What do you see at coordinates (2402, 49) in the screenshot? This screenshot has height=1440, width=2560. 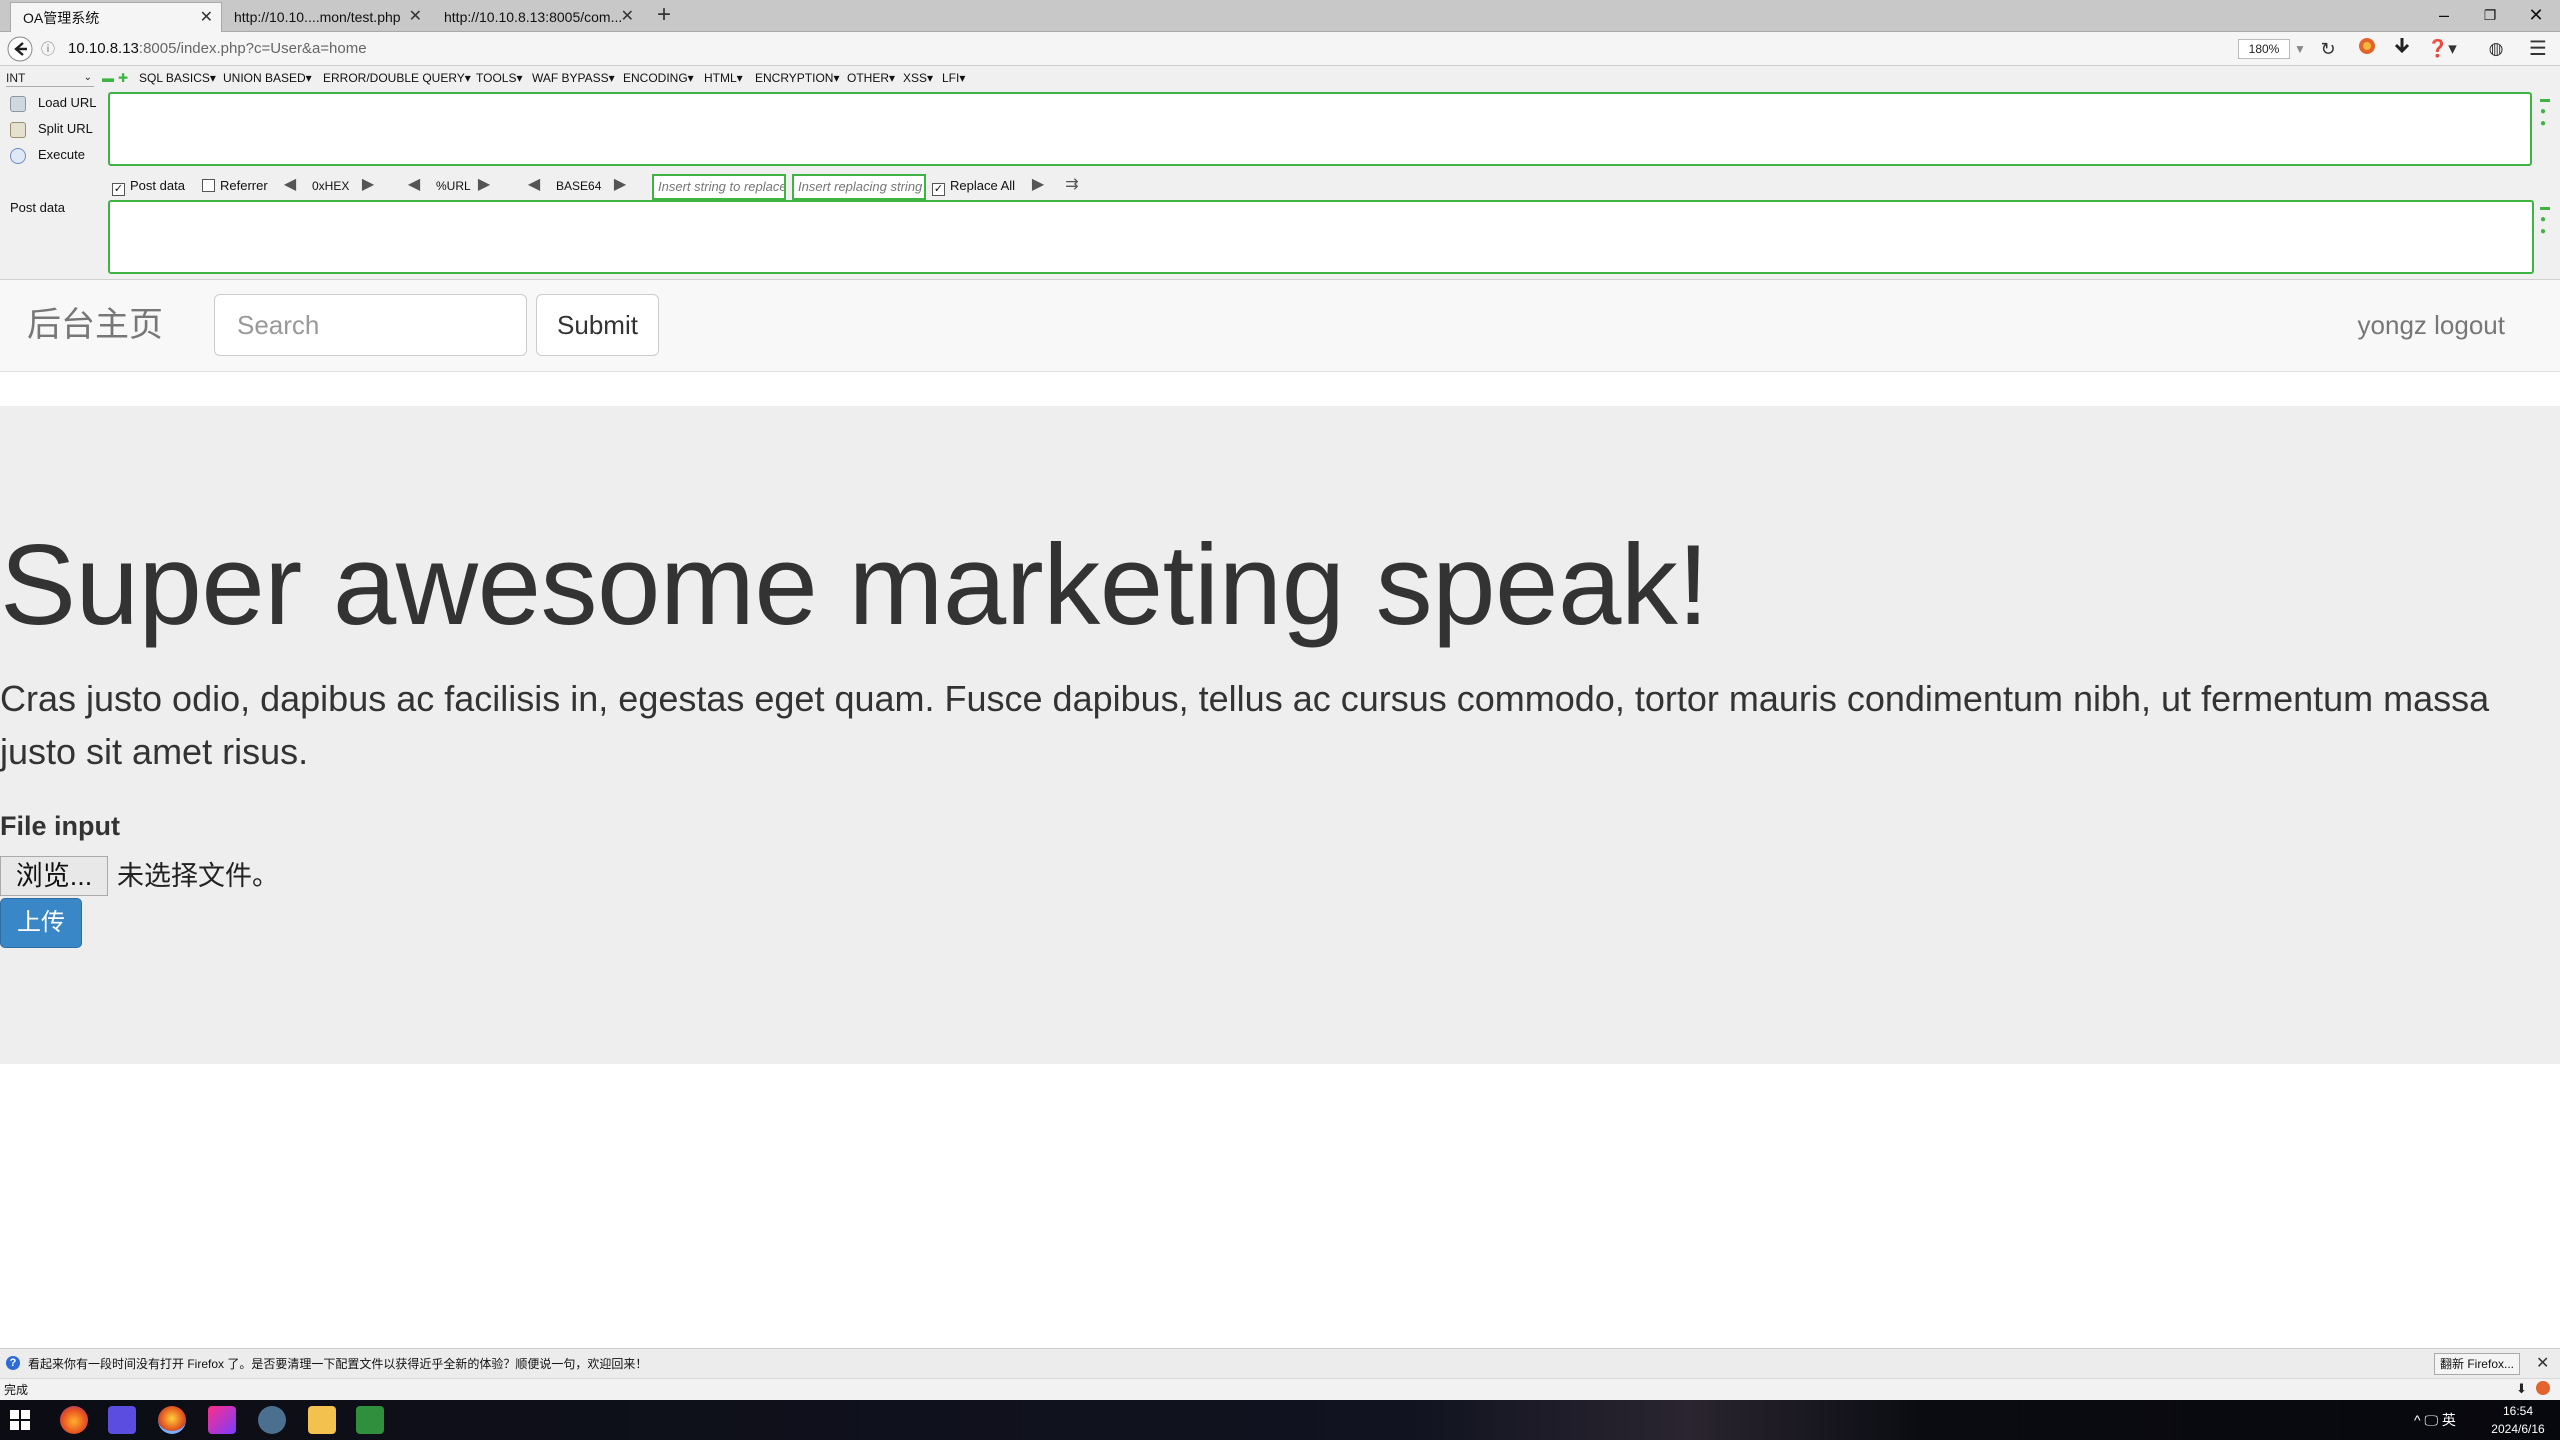 I see `download-icon` at bounding box center [2402, 49].